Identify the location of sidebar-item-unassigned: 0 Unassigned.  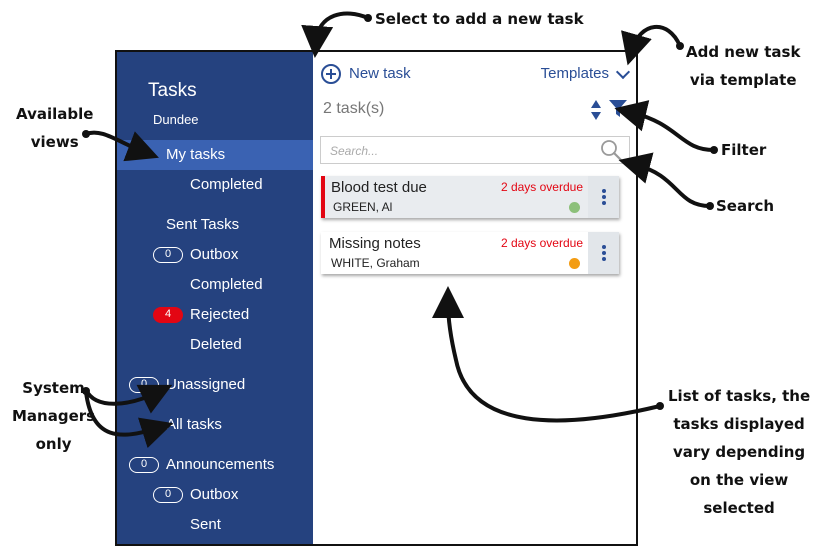
(215, 385).